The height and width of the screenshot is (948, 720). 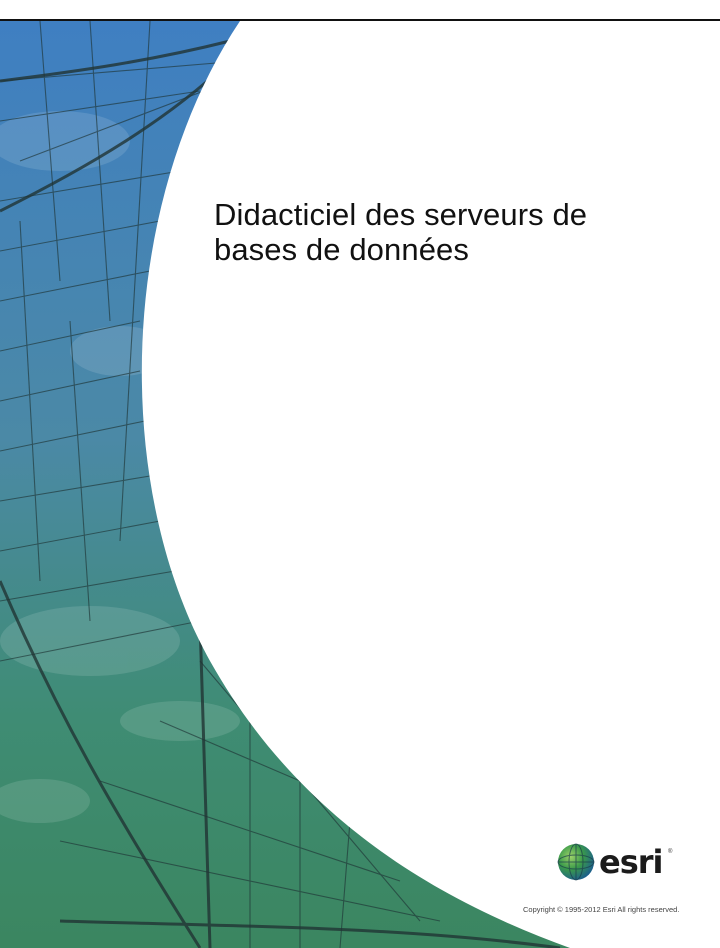 I want to click on title-line-2: bases de données, so click(x=341, y=249).